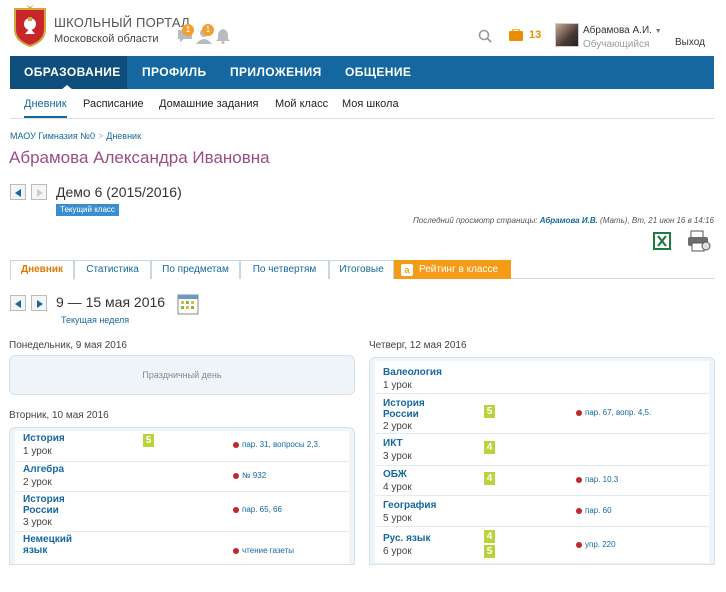 The image size is (726, 592). What do you see at coordinates (30, 26) in the screenshot?
I see `coat-of-arms-logo` at bounding box center [30, 26].